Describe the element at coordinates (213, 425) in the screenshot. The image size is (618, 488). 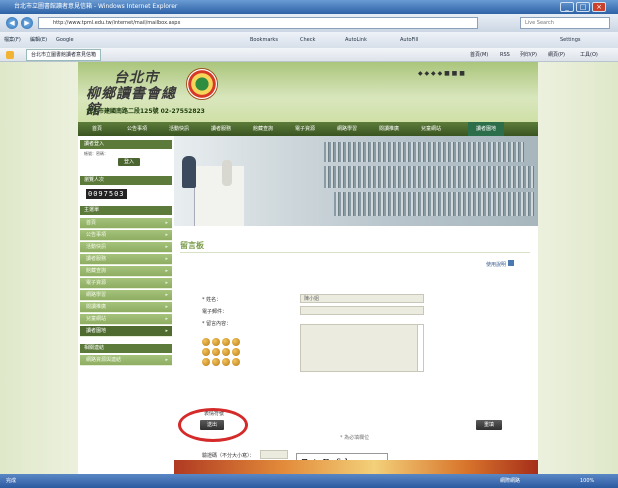
I see `highlight-annotation` at that location.